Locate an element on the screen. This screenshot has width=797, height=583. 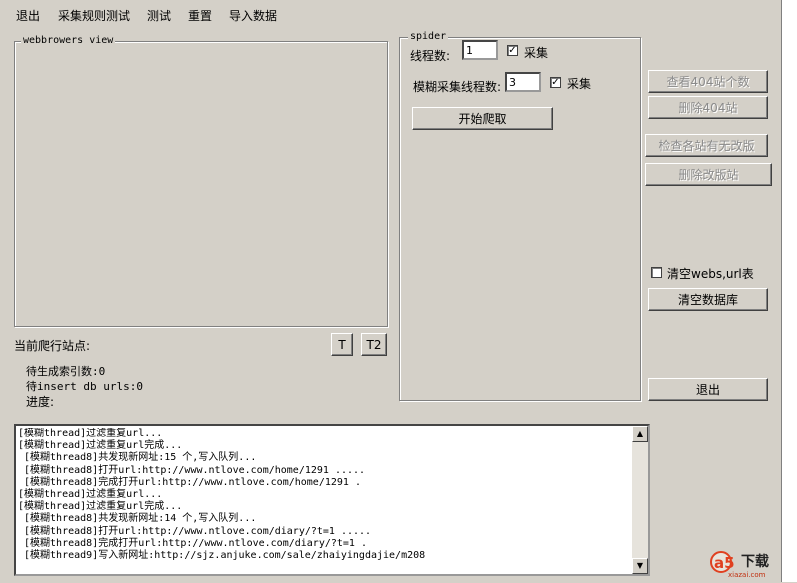
a5-watermark-logo: a5 下载 xiazai.com is located at coordinates (748, 564).